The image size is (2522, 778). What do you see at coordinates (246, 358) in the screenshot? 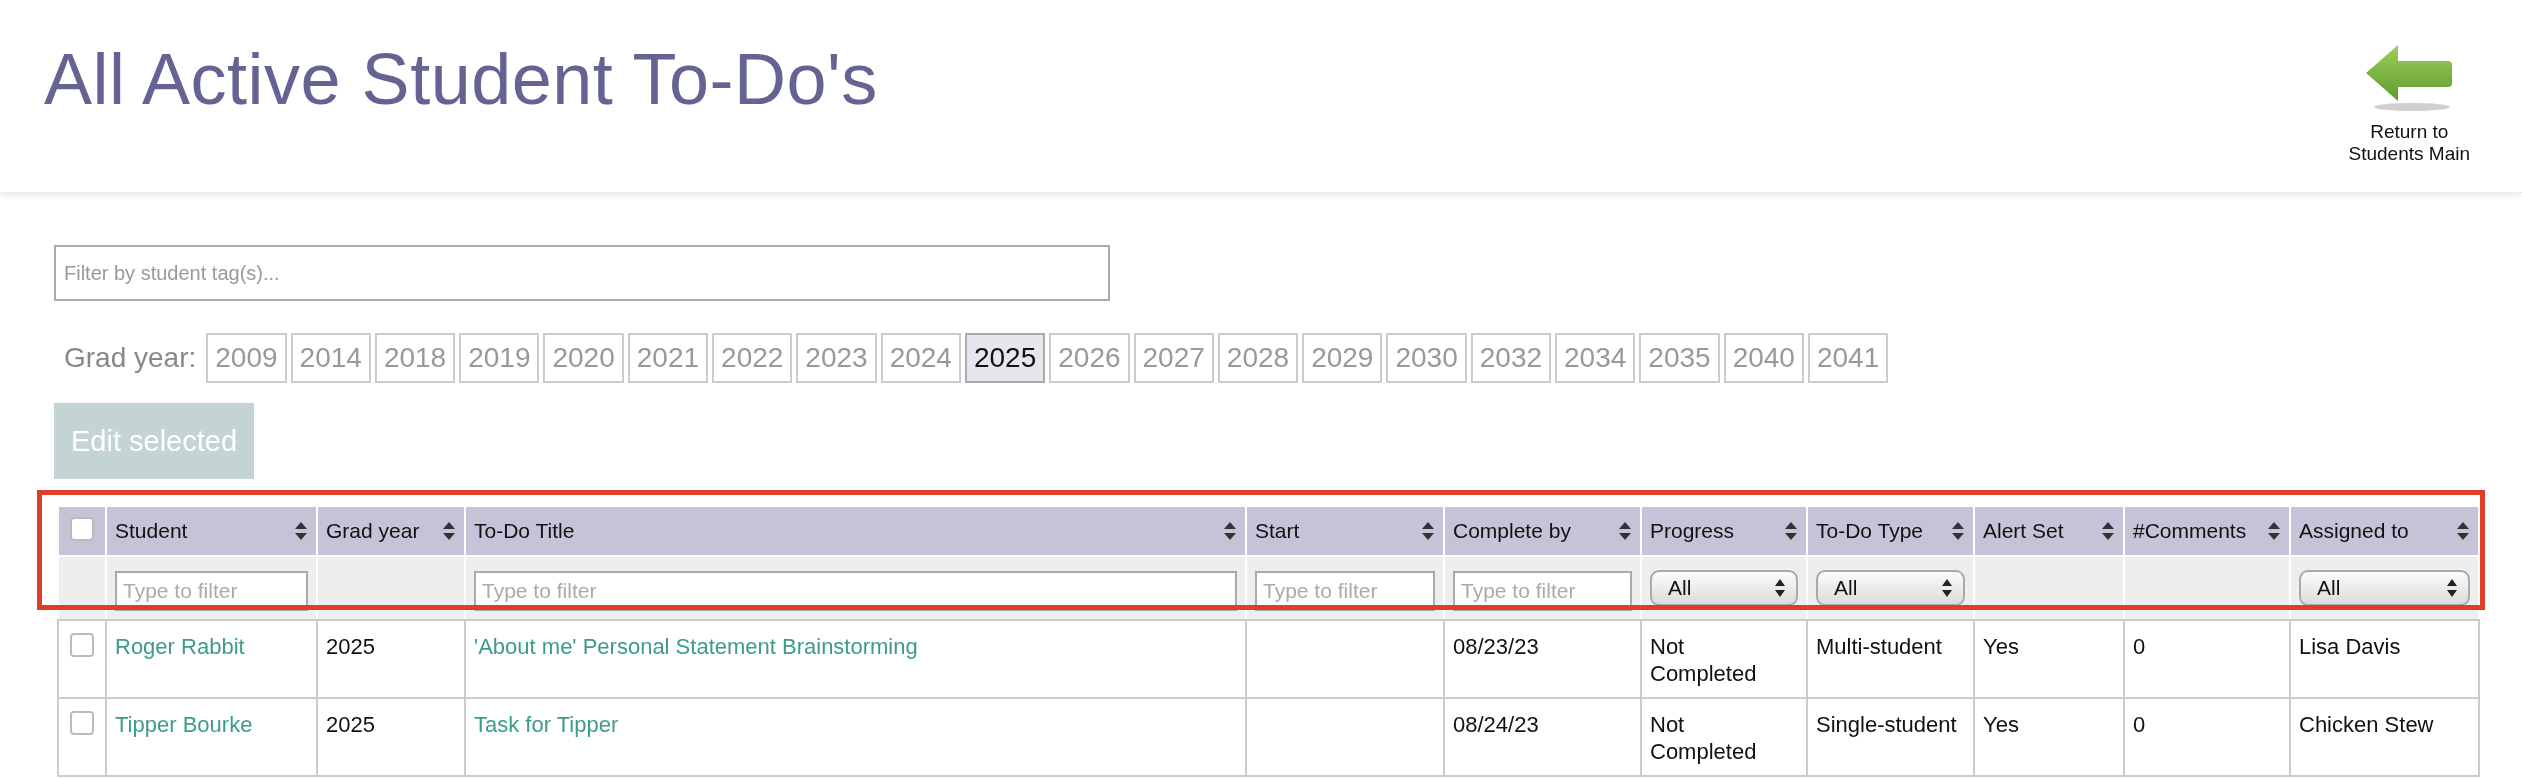
I see `year-button: 2009` at bounding box center [246, 358].